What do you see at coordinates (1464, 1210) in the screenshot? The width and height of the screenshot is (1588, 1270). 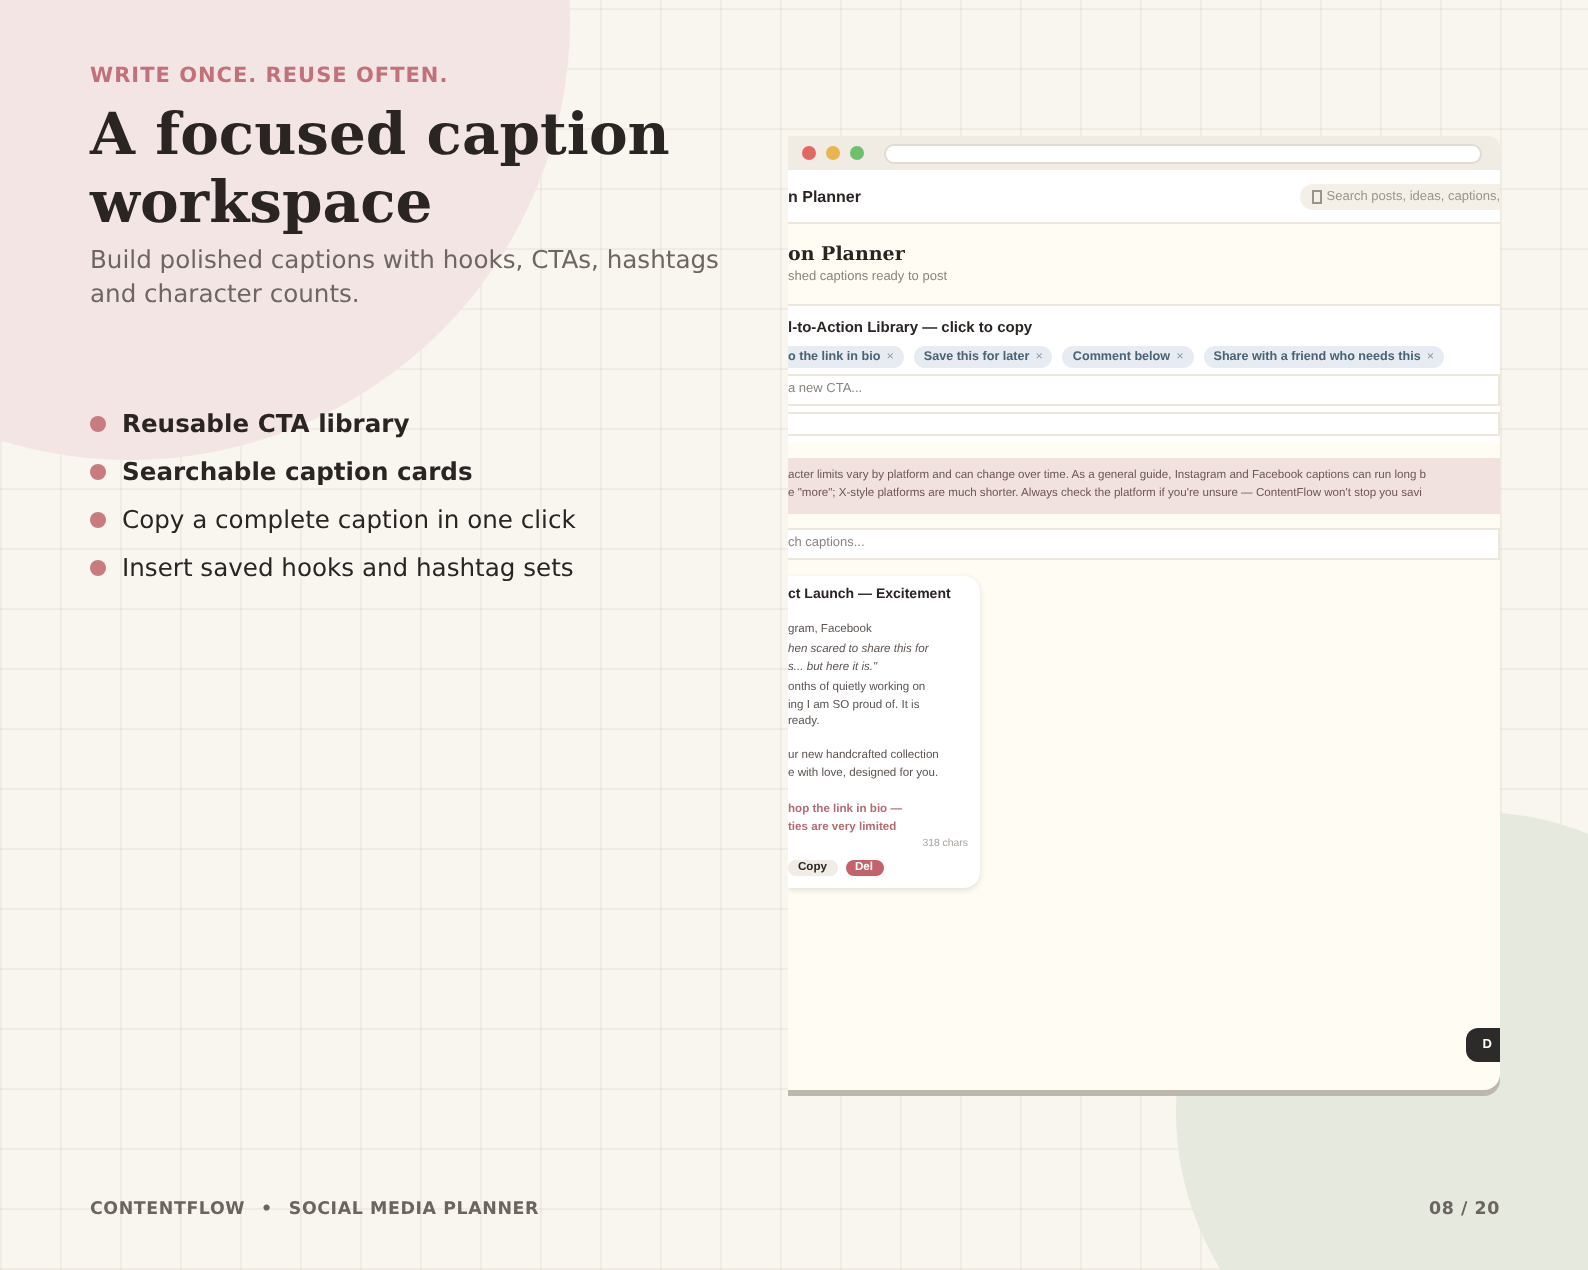 I see `page-number: 08 / 20` at bounding box center [1464, 1210].